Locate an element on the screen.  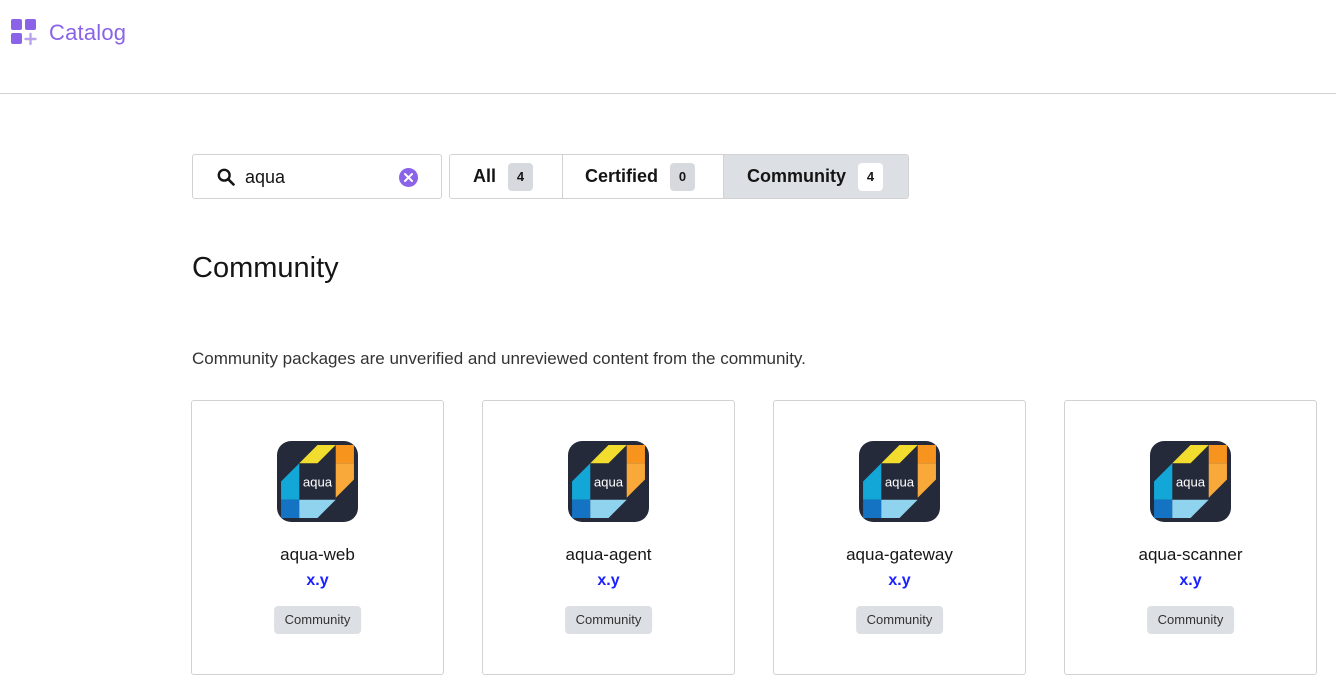
package-card: aqua aqua-web x.y Community is located at coordinates (317, 537).